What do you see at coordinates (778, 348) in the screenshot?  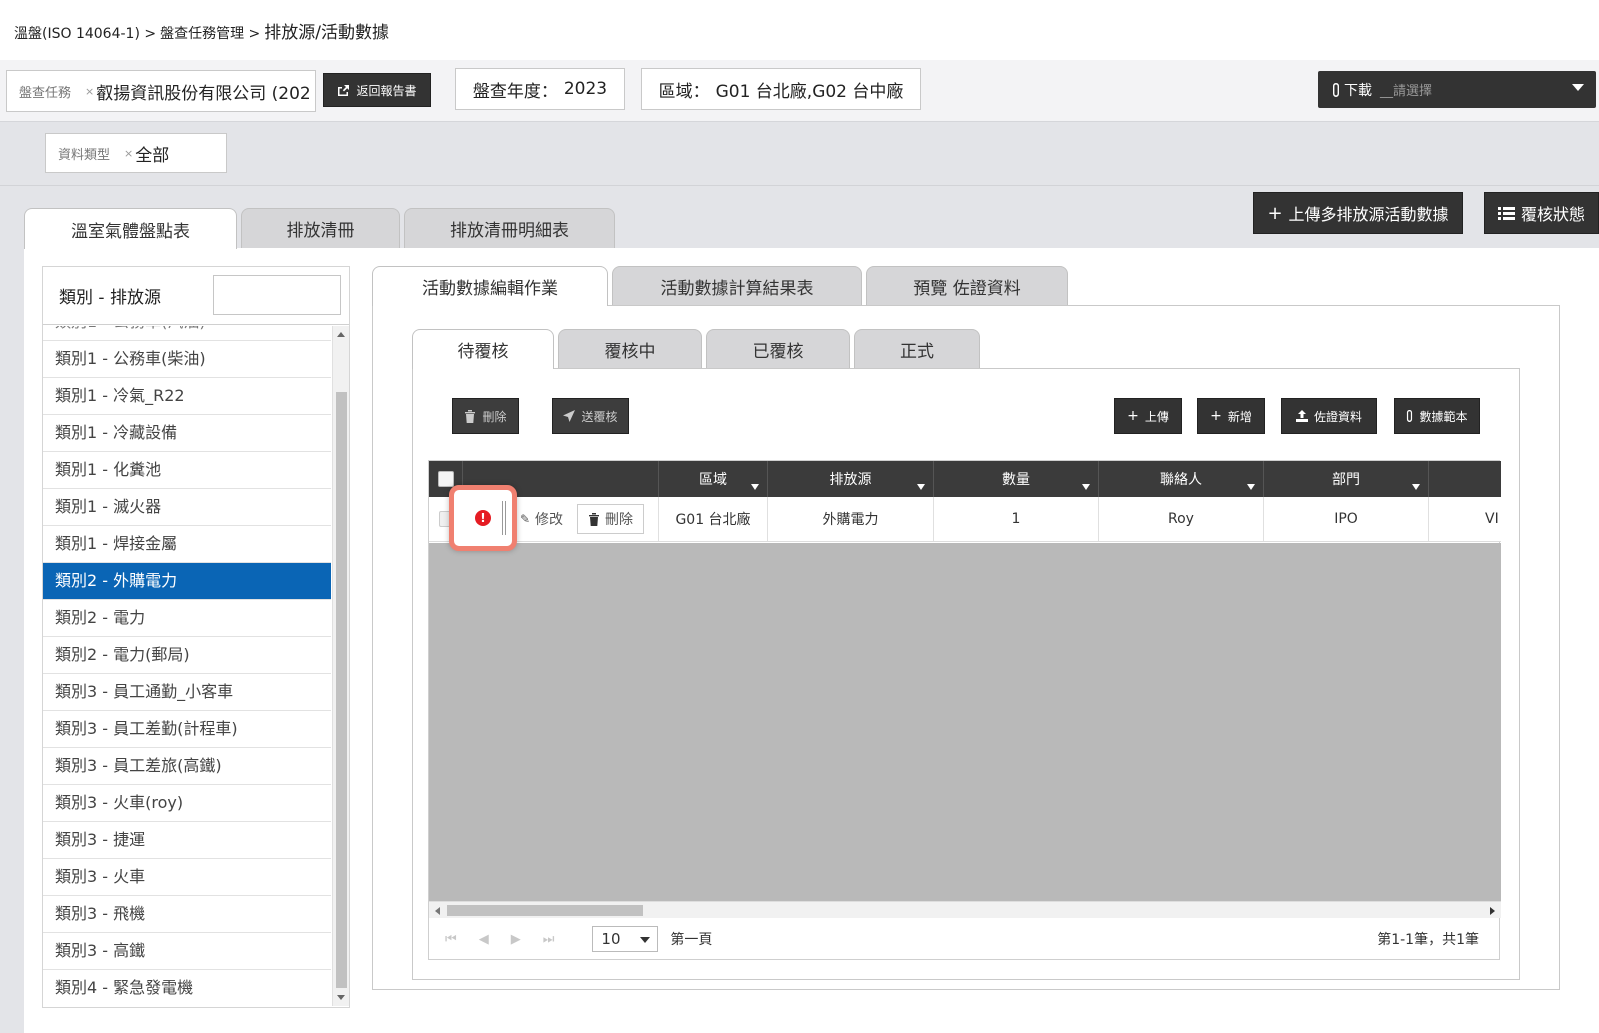 I see `tab-reviewed: 已覆核` at bounding box center [778, 348].